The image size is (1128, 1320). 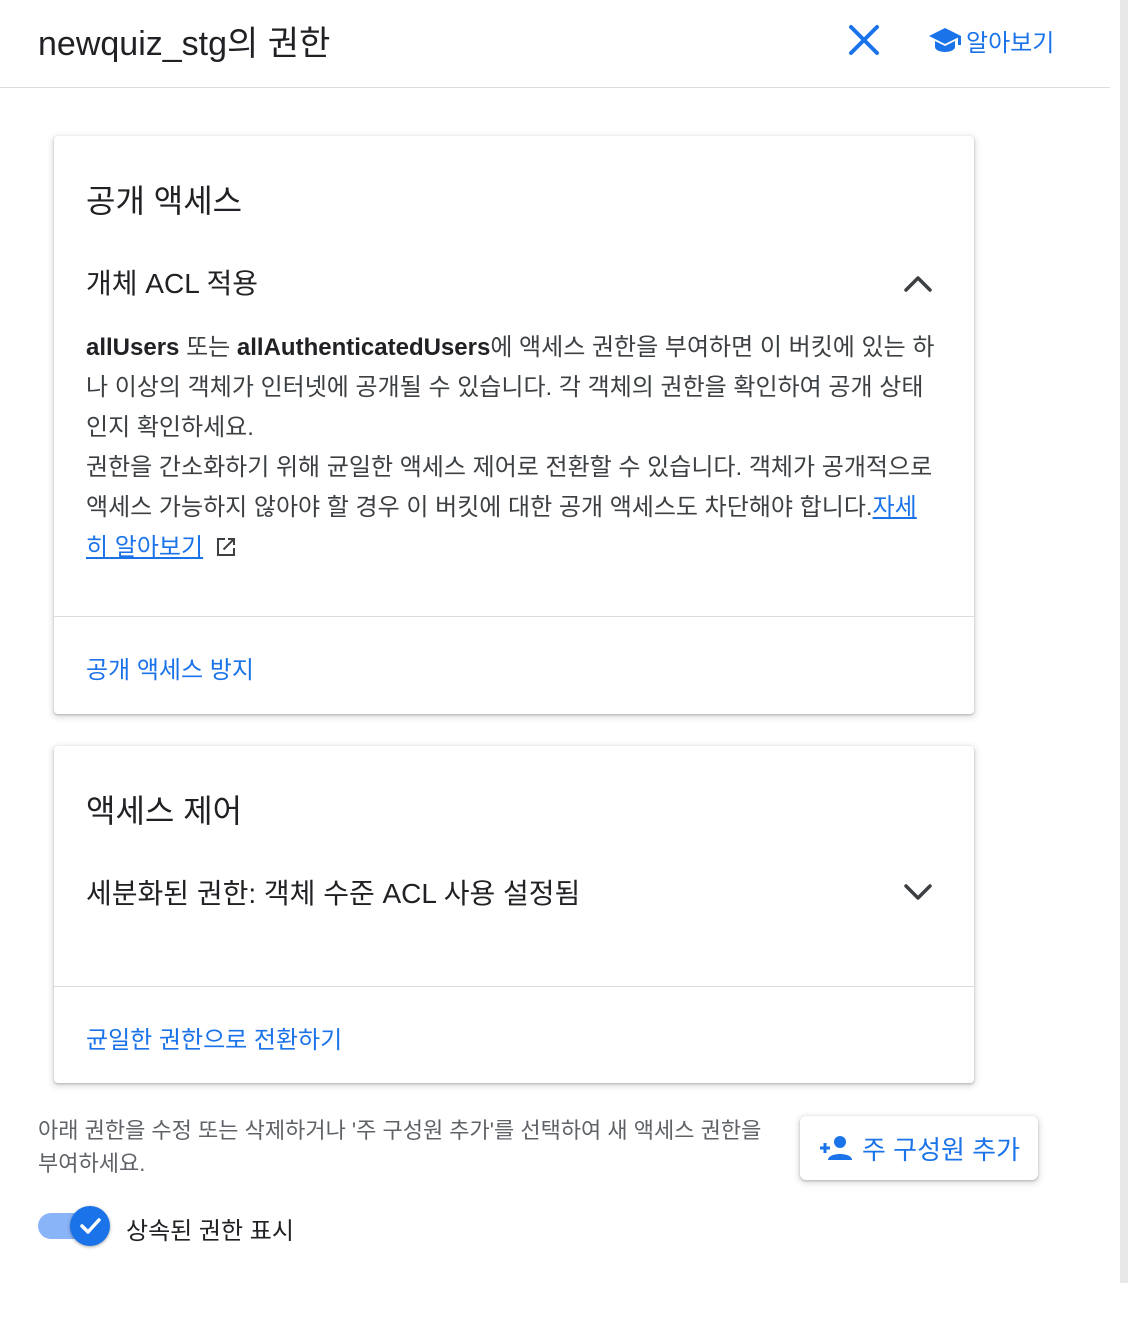 I want to click on add-principal-button: 주 구성원 추가, so click(x=919, y=1148).